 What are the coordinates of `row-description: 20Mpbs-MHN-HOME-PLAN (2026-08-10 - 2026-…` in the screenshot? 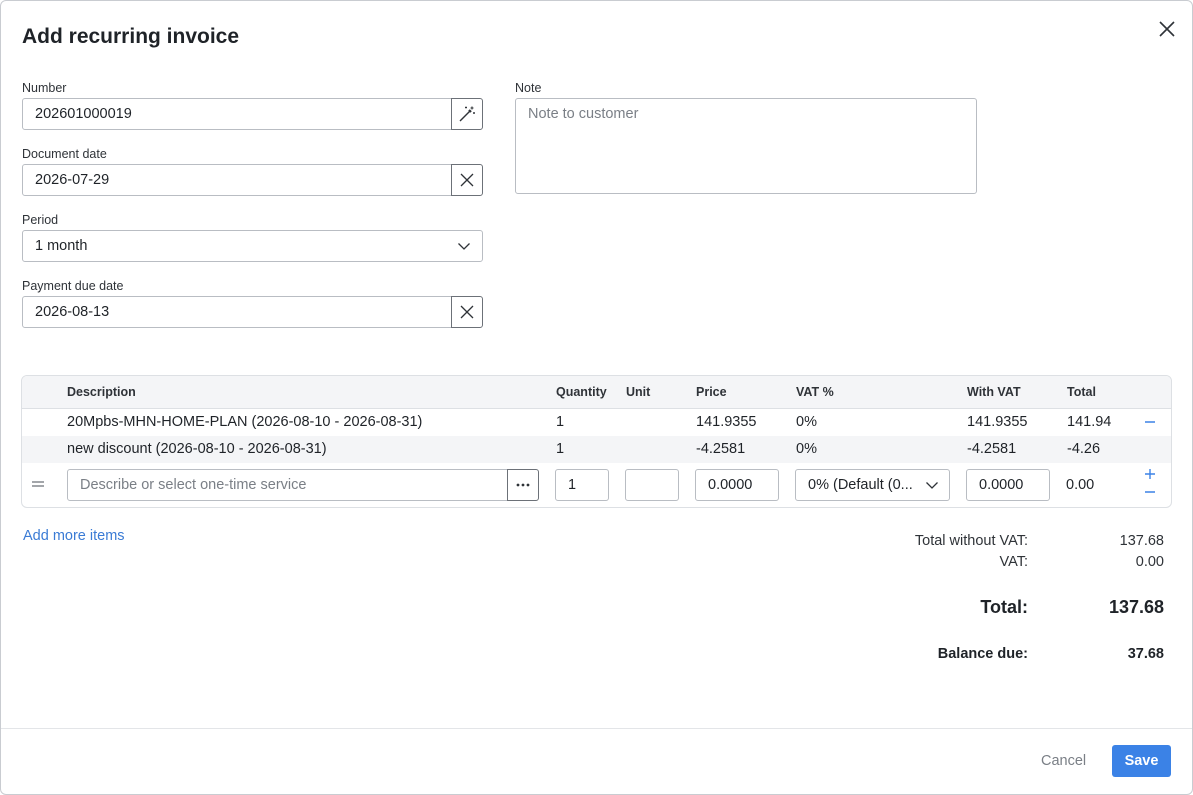 It's located at (245, 422).